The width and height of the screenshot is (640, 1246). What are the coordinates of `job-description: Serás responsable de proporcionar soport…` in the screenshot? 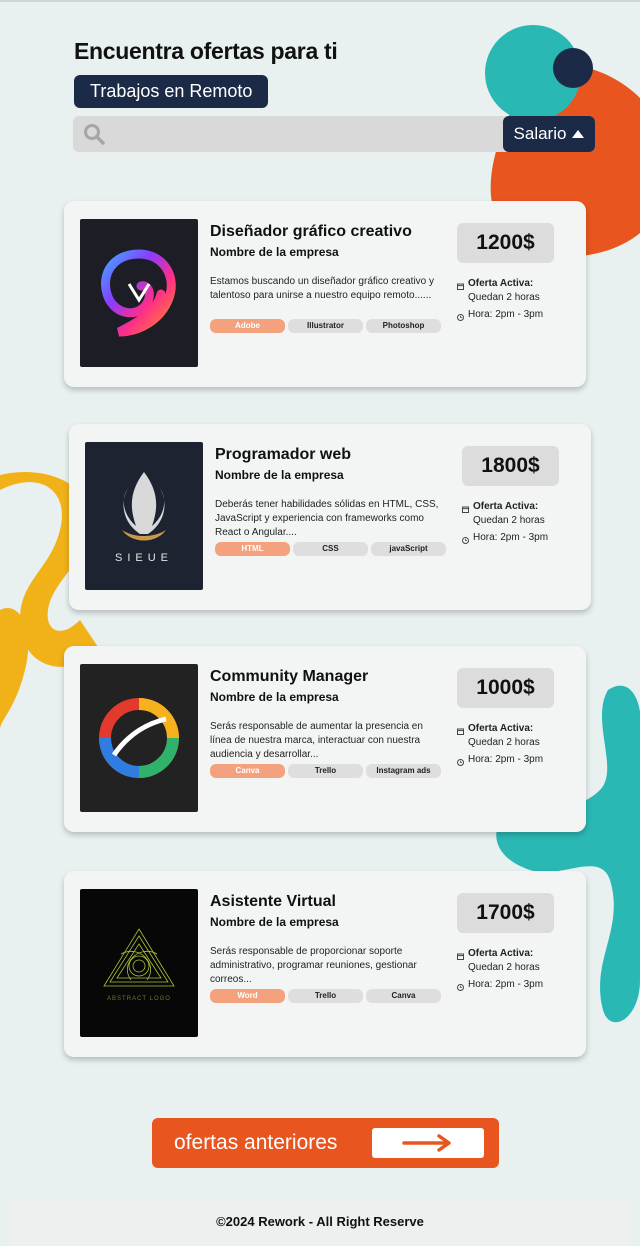 It's located at (313, 965).